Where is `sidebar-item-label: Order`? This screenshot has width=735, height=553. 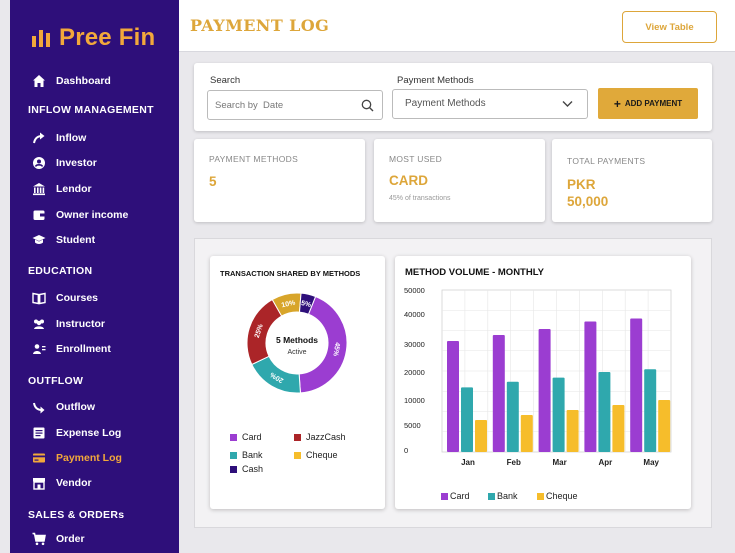
sidebar-item-label: Order is located at coordinates (70, 539).